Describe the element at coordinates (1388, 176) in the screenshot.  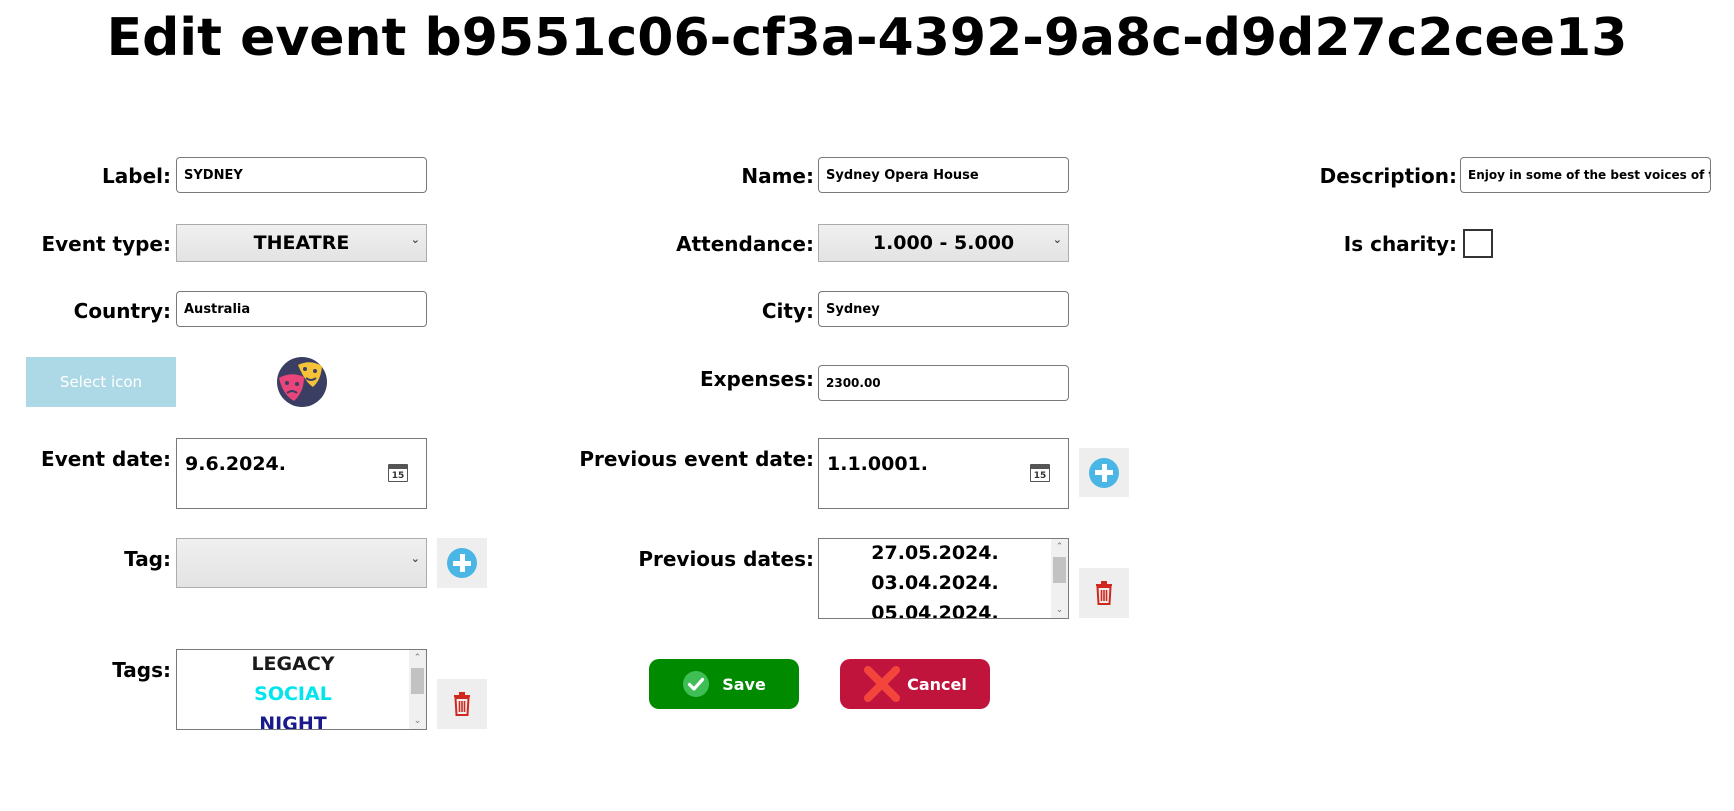
I see `description-field-label: Description:` at that location.